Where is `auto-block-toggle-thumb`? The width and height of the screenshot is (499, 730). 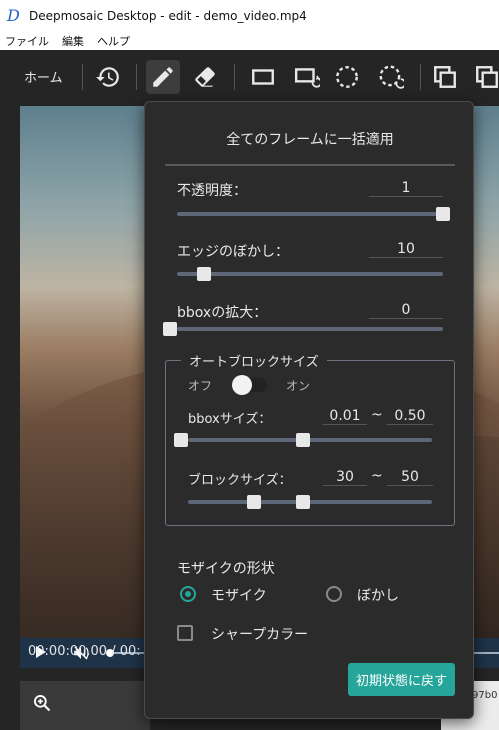 auto-block-toggle-thumb is located at coordinates (242, 385).